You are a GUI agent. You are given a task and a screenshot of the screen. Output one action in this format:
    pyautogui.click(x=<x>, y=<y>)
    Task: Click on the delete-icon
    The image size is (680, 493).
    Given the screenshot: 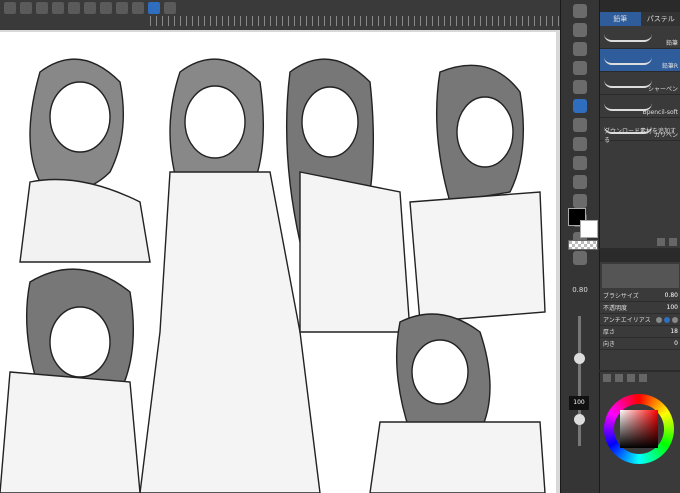 What is the action you would take?
    pyautogui.click(x=673, y=242)
    